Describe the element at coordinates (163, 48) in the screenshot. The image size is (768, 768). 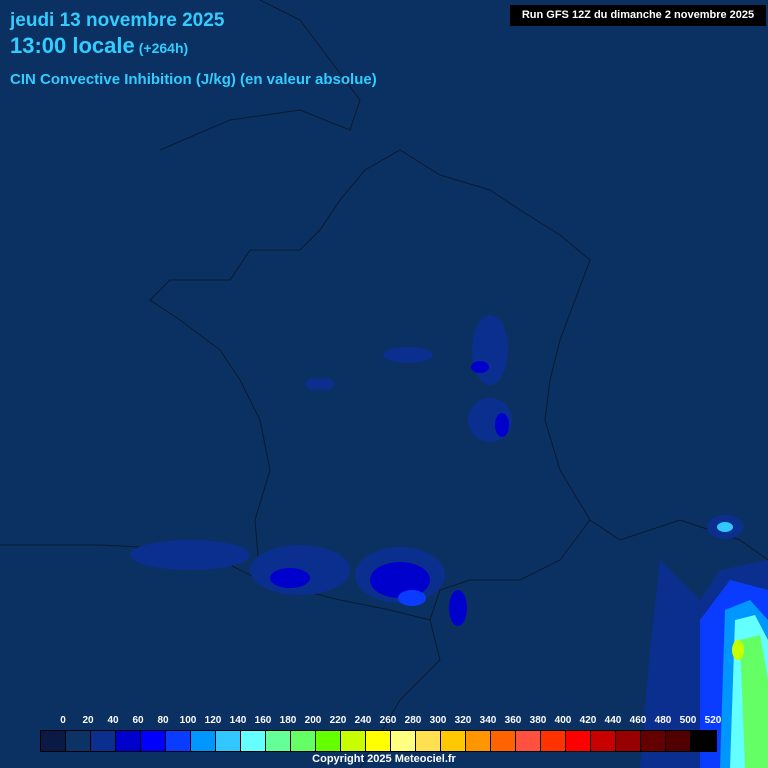
I see `lead-time: (+264h)` at that location.